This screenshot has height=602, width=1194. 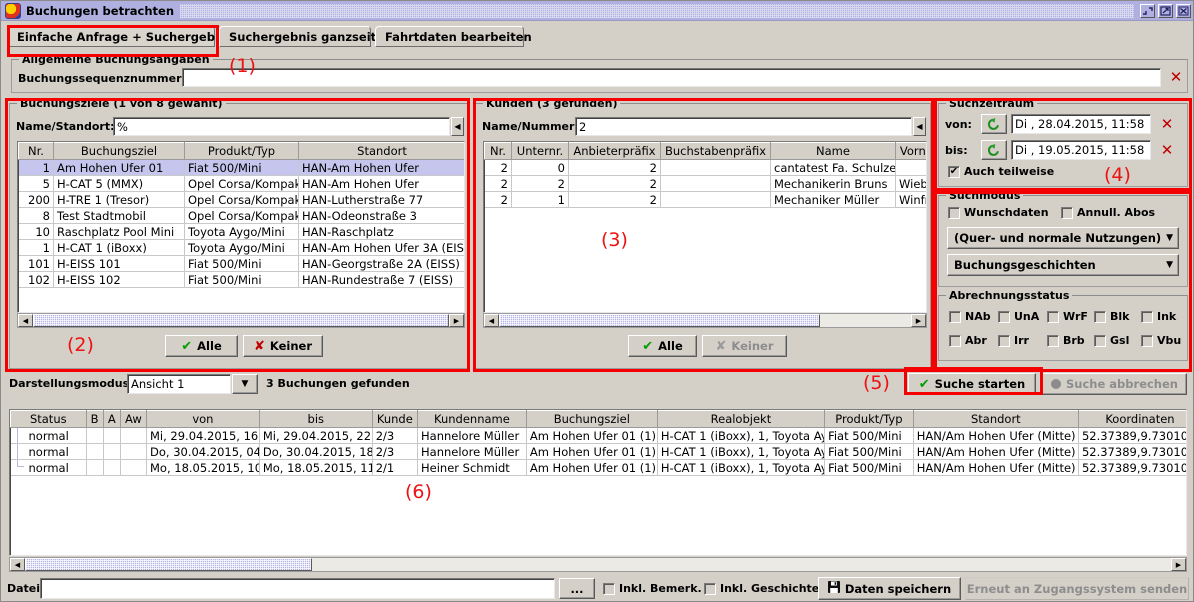 What do you see at coordinates (744, 346) in the screenshot?
I see `customers-select-none-button: ✘ Keiner` at bounding box center [744, 346].